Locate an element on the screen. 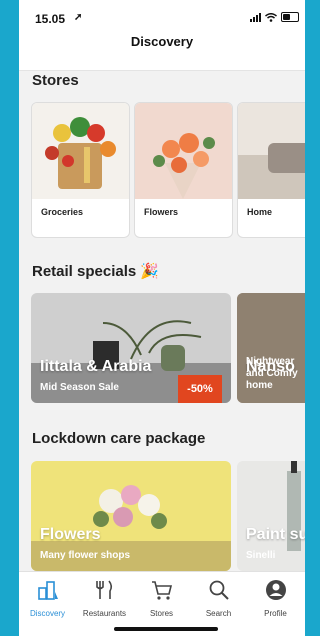 This screenshot has height=636, width=320. tab-stores: Stores is located at coordinates (161, 598).